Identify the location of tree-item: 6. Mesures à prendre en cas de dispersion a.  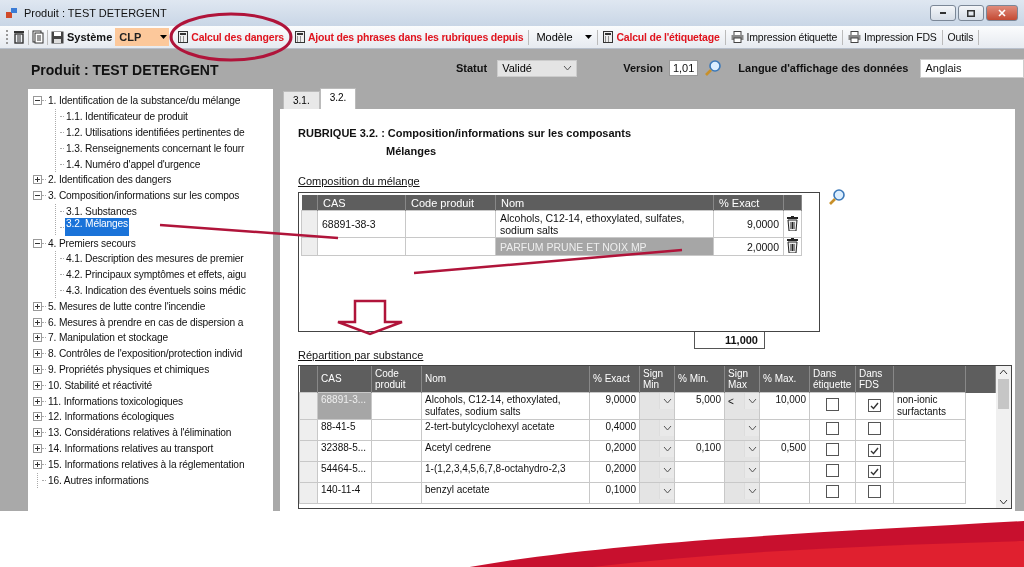
(146, 322).